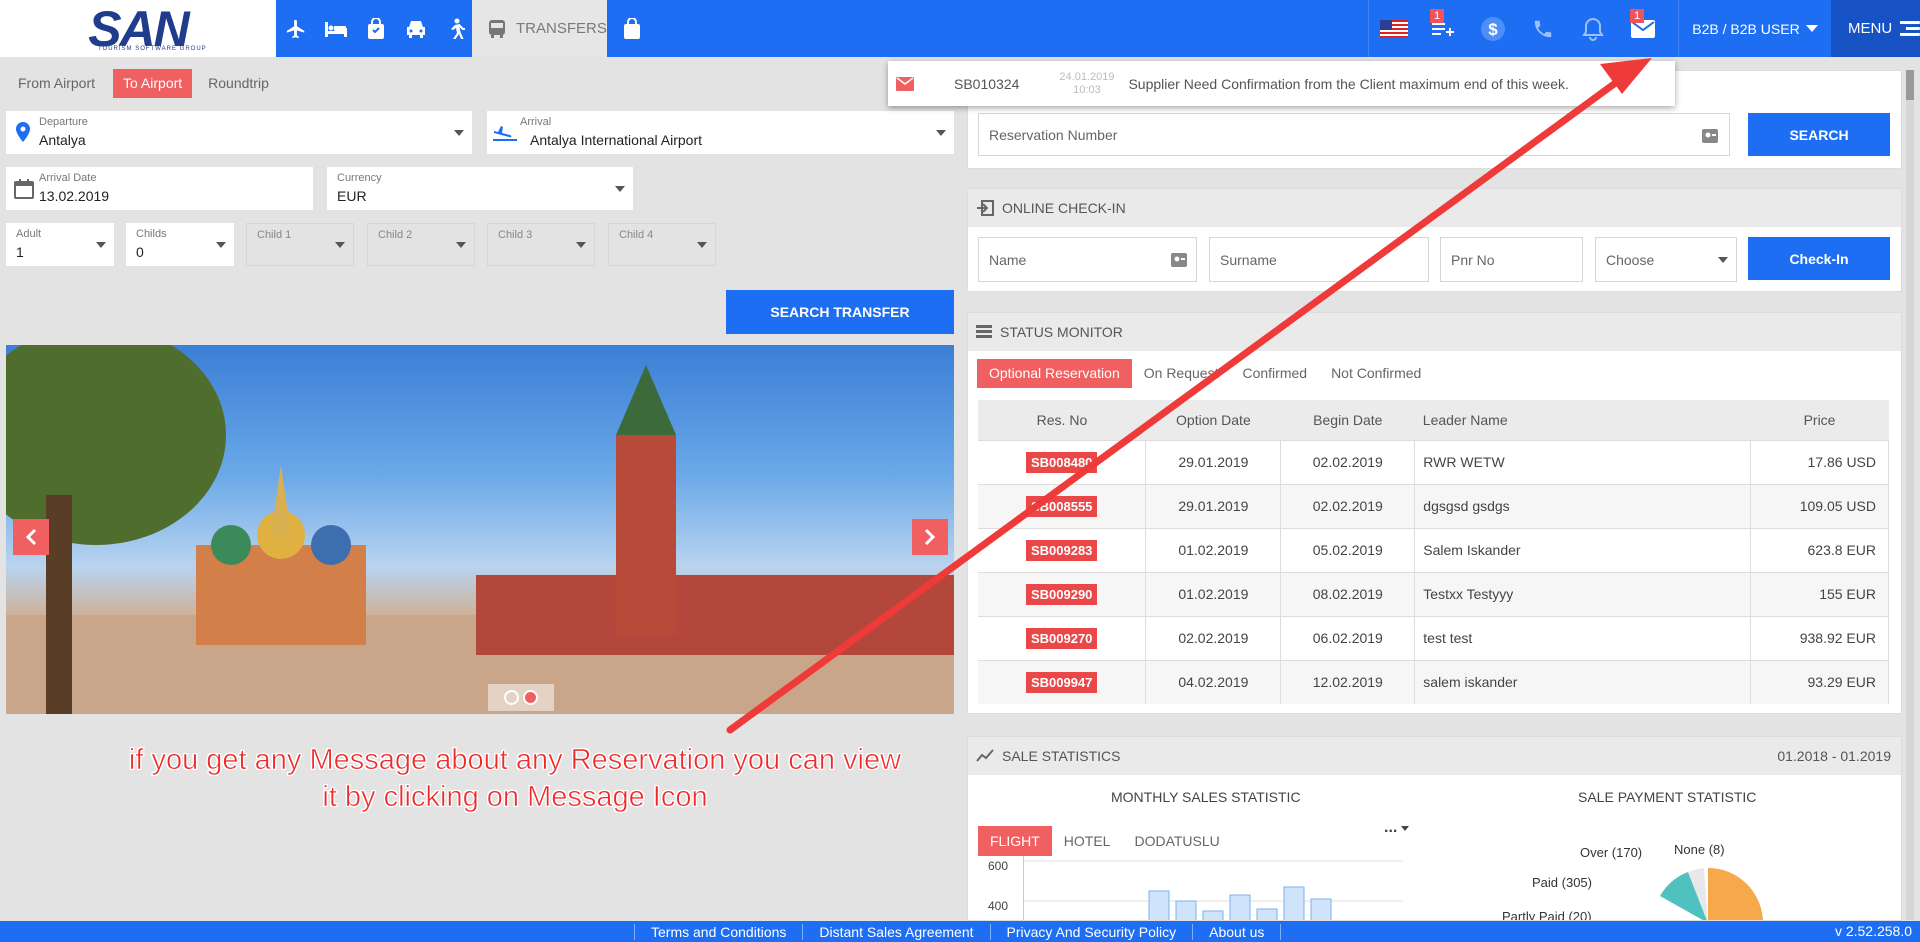 This screenshot has height=942, width=1920. I want to click on col-price: Price, so click(1819, 420).